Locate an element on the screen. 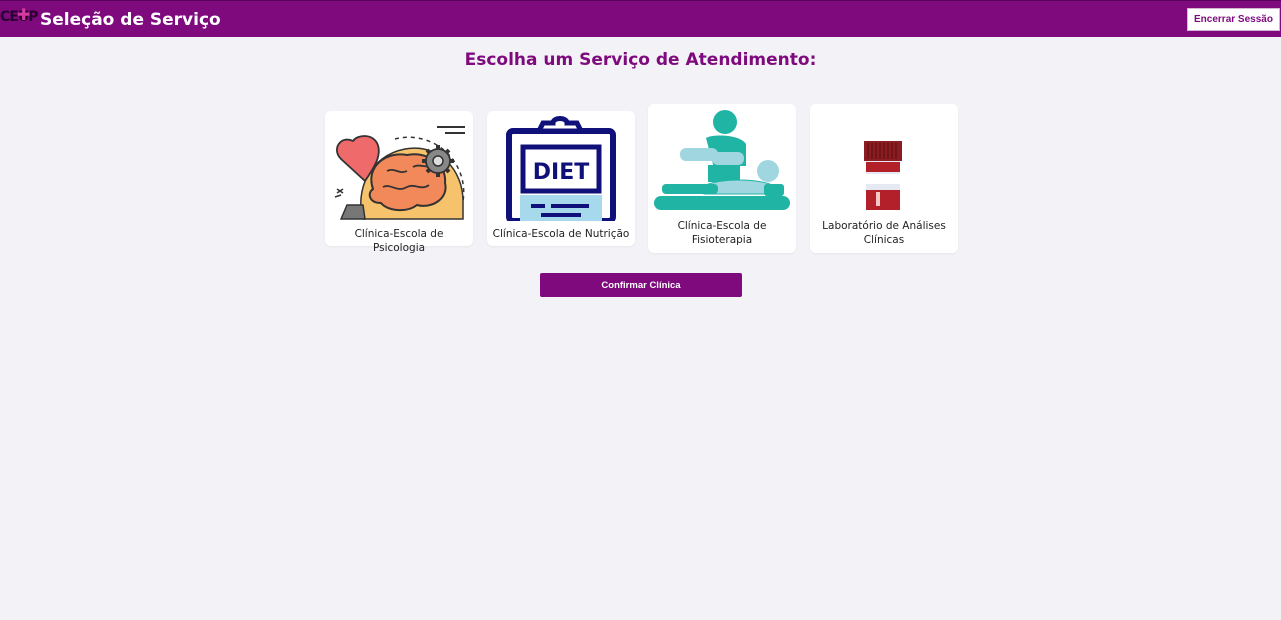 The width and height of the screenshot is (1281, 620). service-card-nutricao: DIET Clínica-Escola de Nutrição is located at coordinates (561, 178).